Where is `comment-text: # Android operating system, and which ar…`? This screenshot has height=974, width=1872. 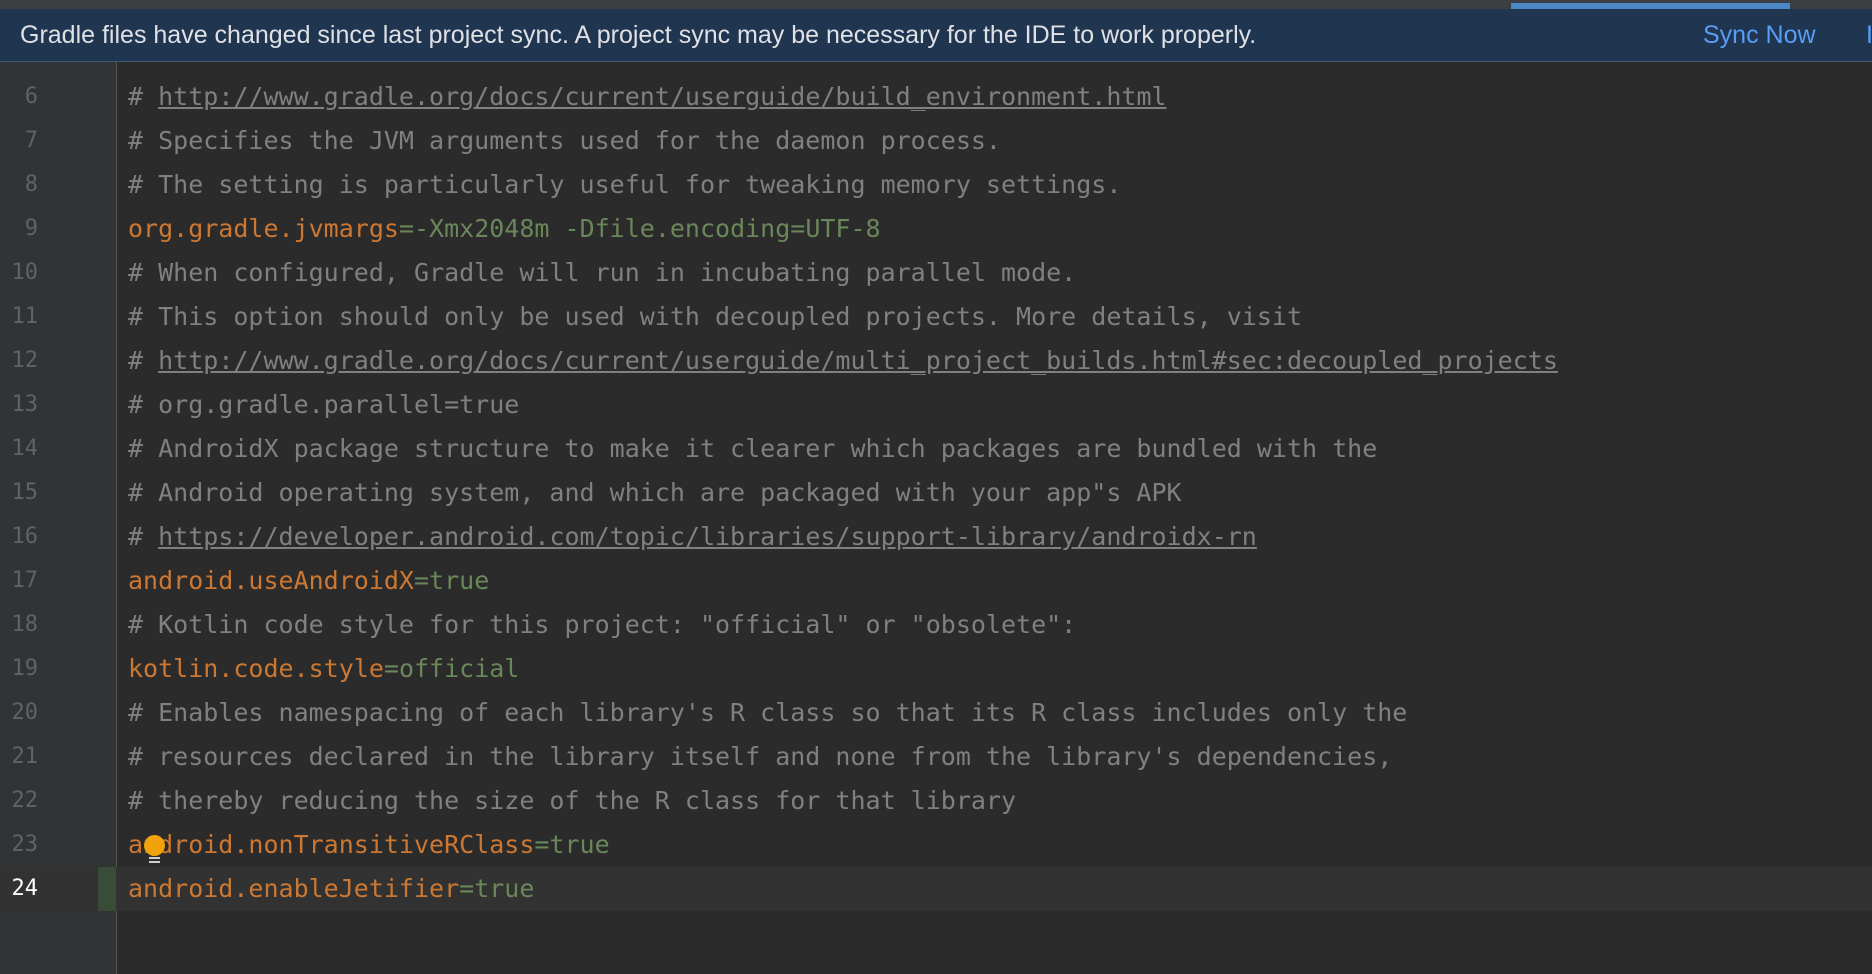
comment-text: # Android operating system, and which ar… is located at coordinates (655, 492).